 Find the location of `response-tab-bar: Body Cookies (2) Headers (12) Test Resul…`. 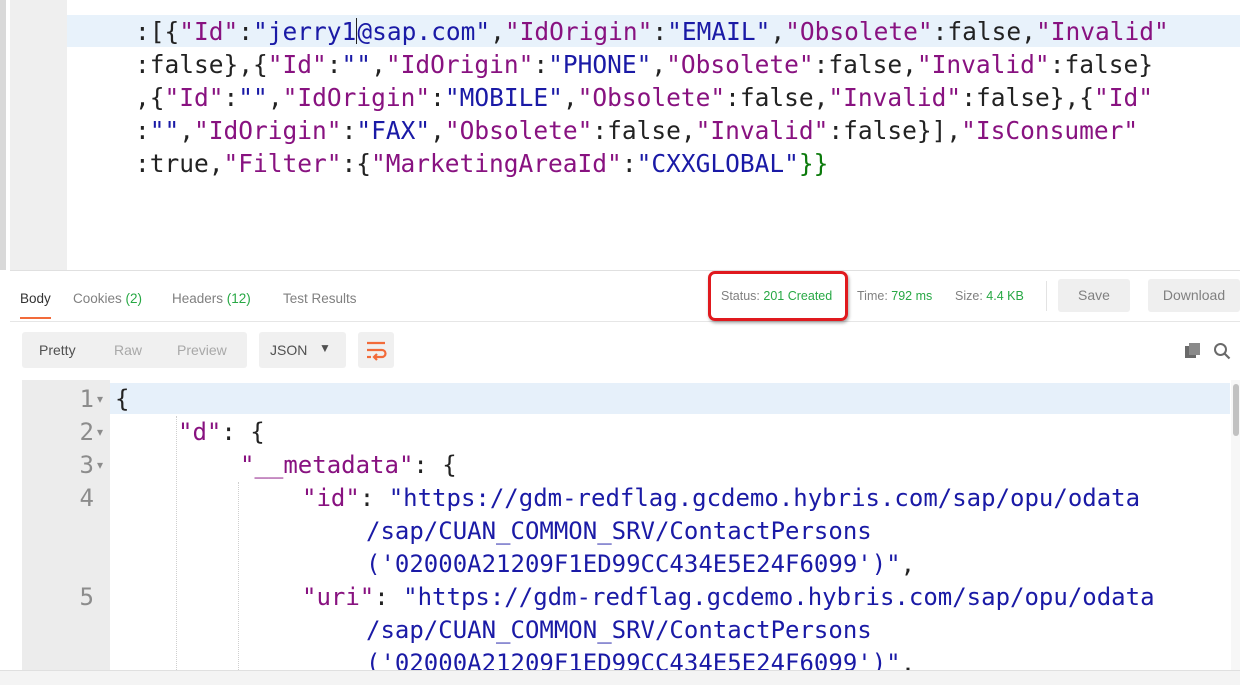

response-tab-bar: Body Cookies (2) Headers (12) Test Resul… is located at coordinates (625, 296).